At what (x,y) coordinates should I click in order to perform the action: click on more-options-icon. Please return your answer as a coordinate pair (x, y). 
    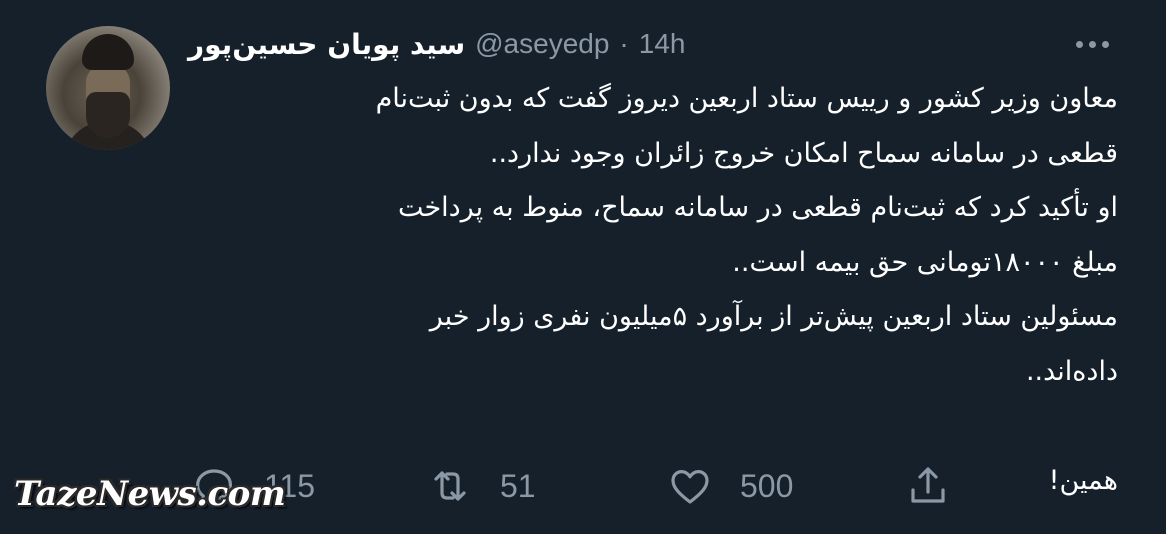
    Looking at the image, I should click on (1092, 44).